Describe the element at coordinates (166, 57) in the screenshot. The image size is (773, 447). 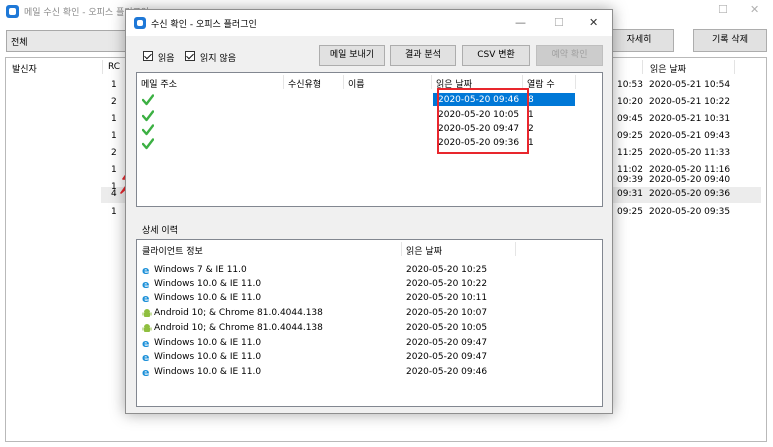
I see `read-checkbox-label: 읽음` at that location.